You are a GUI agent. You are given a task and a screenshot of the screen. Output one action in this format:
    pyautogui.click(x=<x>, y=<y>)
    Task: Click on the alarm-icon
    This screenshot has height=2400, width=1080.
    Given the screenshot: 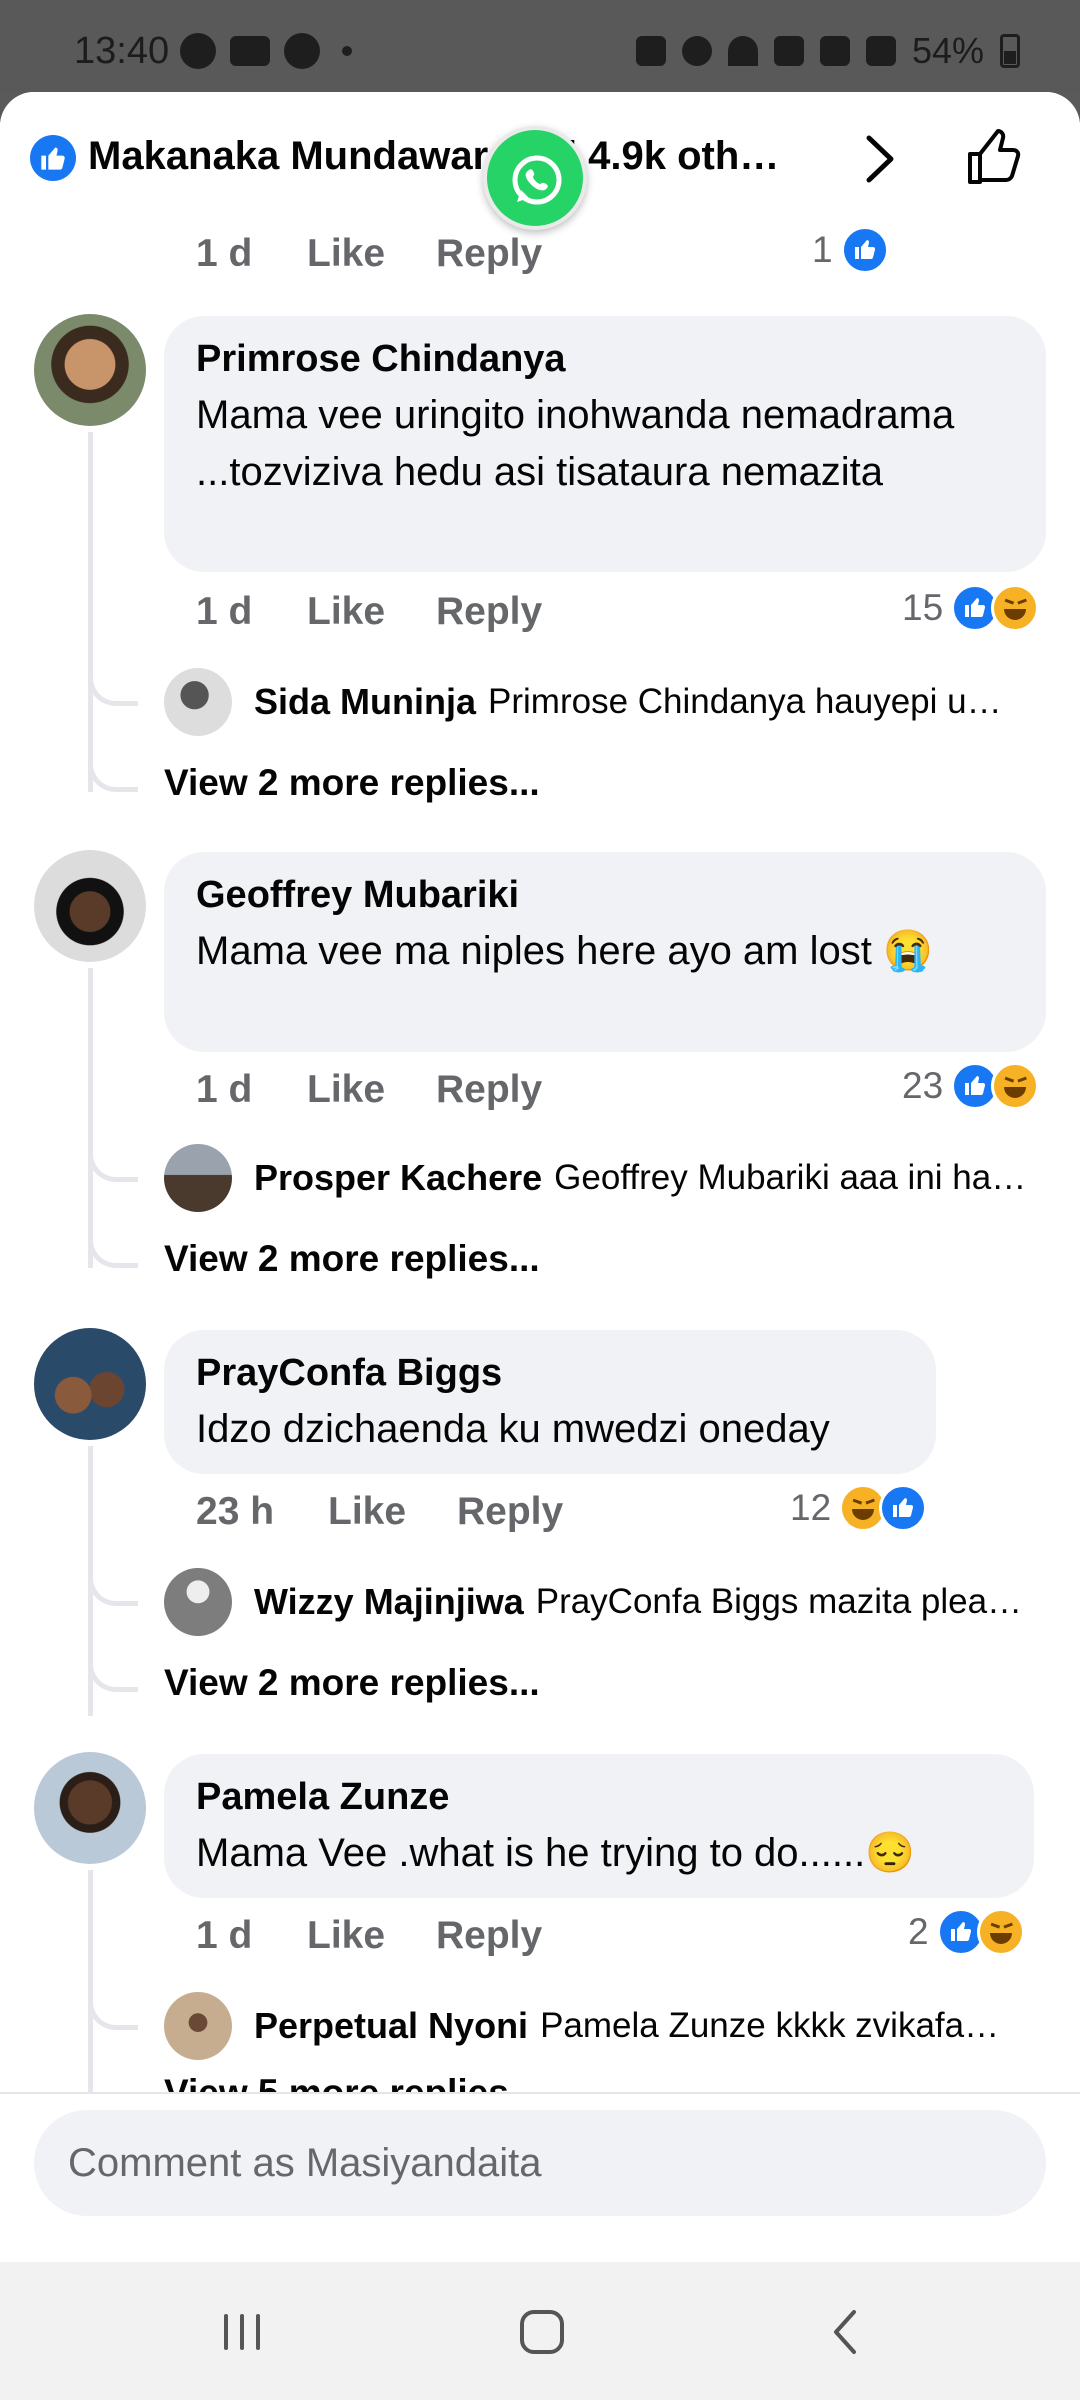 What is the action you would take?
    pyautogui.click(x=696, y=51)
    